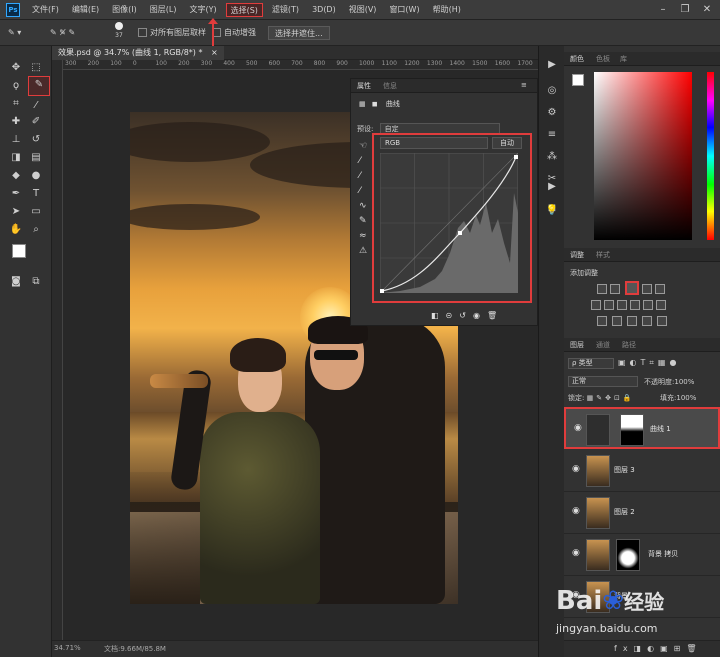  I want to click on selective-color-icon, so click(662, 321).